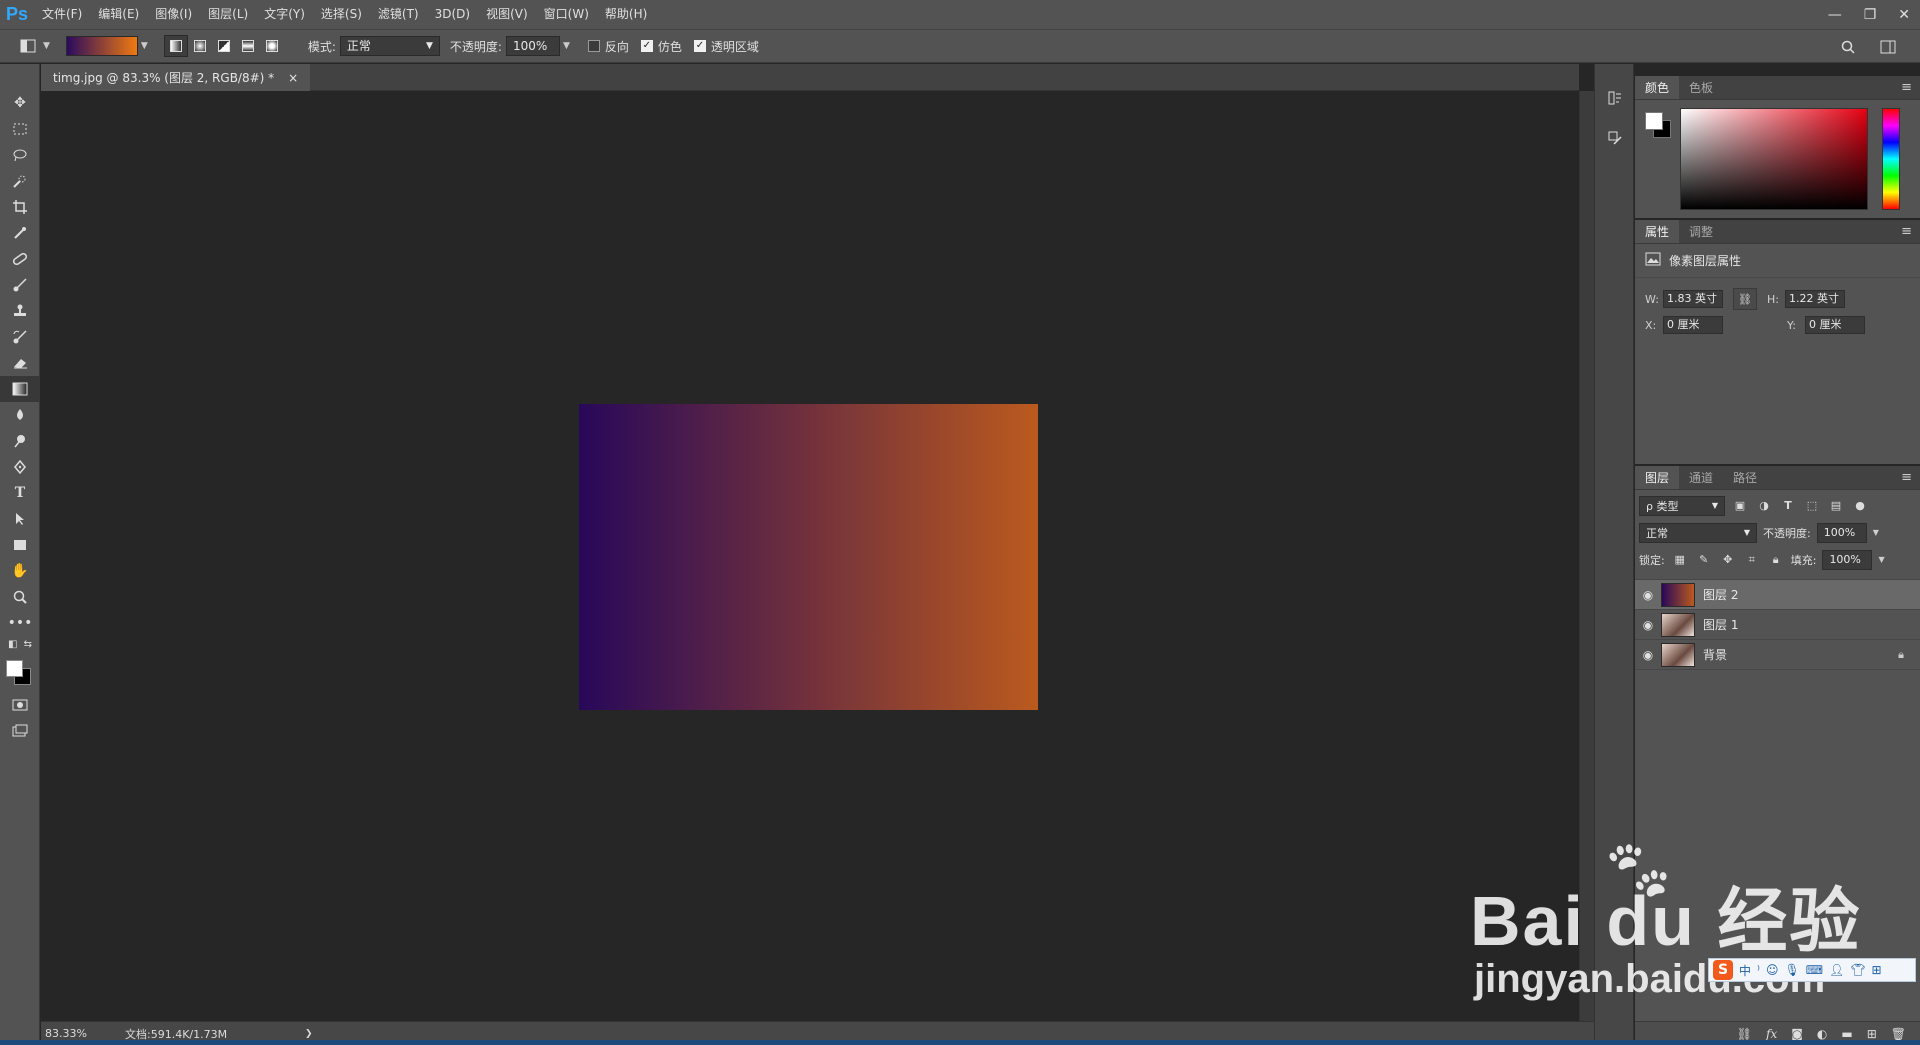  What do you see at coordinates (341, 14) in the screenshot?
I see `menu-select: 选择(S)` at bounding box center [341, 14].